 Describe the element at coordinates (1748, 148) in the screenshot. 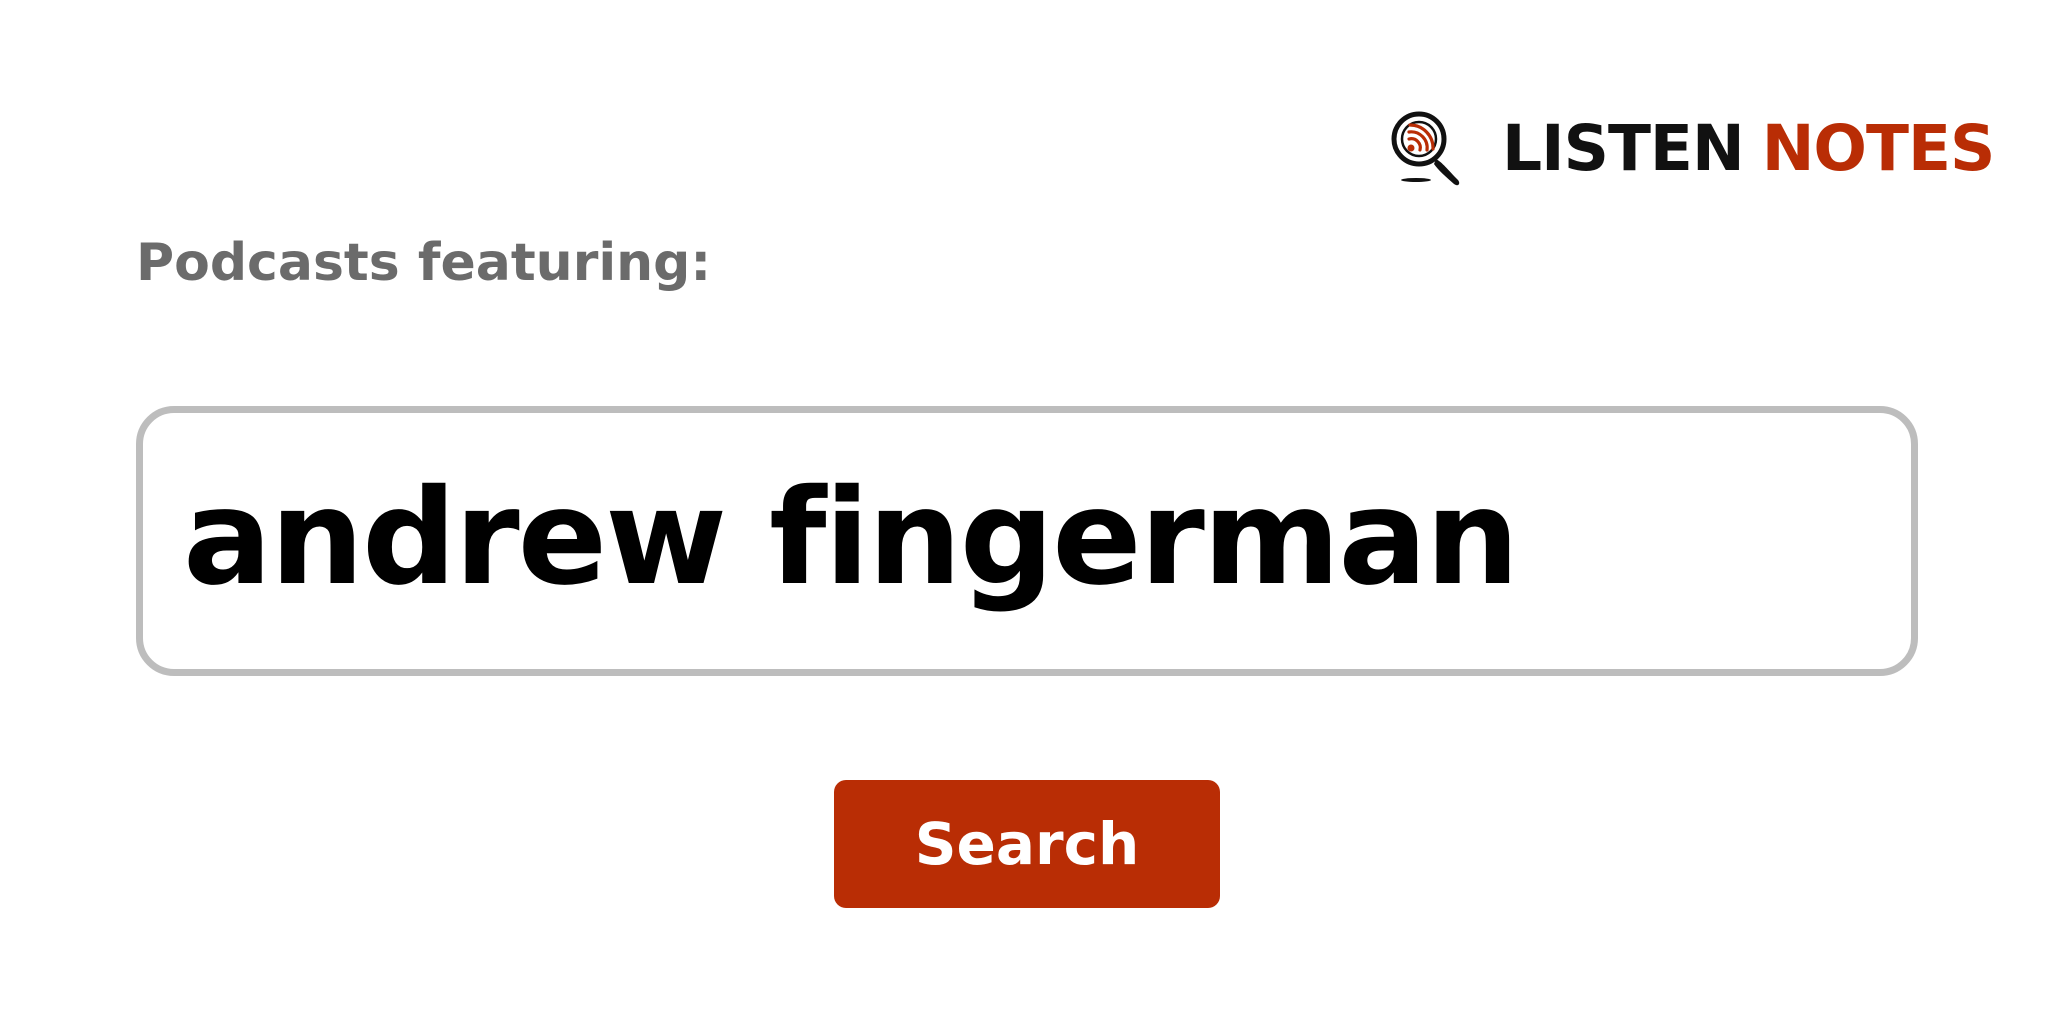

I see `logo-wordmark: LISTEN NOTES` at that location.